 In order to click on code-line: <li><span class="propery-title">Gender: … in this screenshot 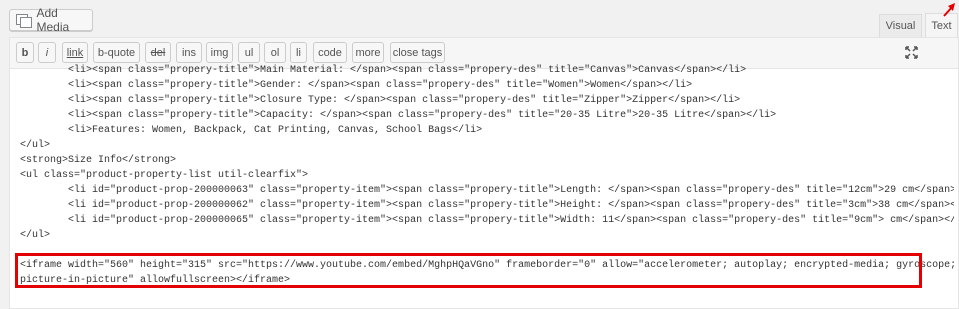, I will do `click(356, 85)`.